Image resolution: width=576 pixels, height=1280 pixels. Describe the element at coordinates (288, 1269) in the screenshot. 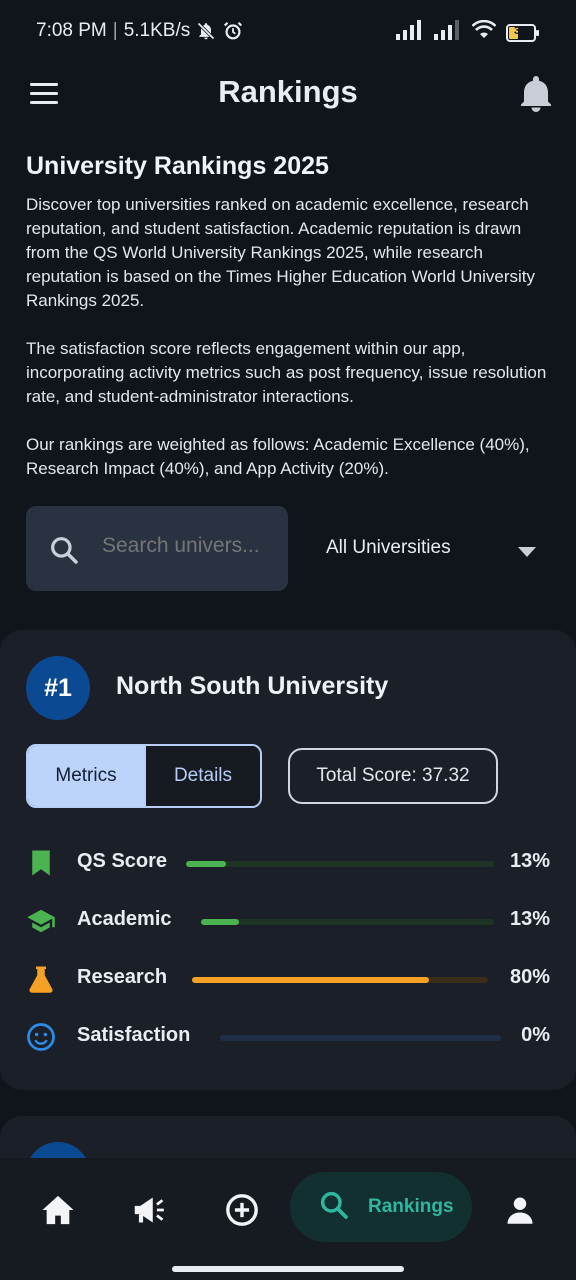

I see `home-indicator` at that location.